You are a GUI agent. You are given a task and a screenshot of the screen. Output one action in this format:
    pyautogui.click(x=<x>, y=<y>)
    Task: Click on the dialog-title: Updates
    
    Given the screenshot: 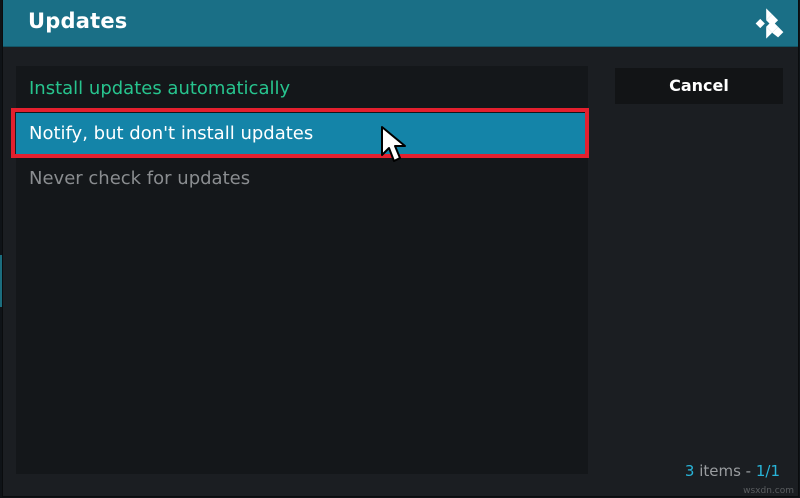 What is the action you would take?
    pyautogui.click(x=78, y=21)
    